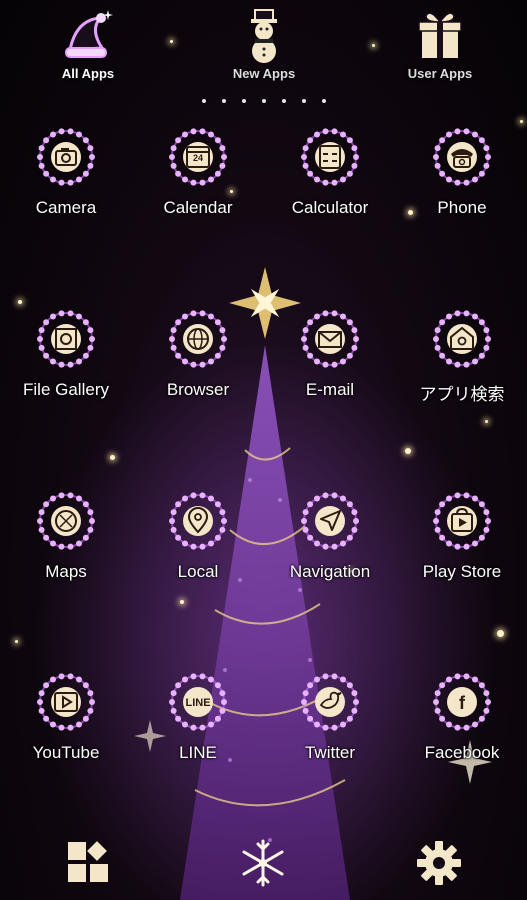 This screenshot has height=900, width=527. What do you see at coordinates (440, 73) in the screenshot?
I see `tab-label: User Apps` at bounding box center [440, 73].